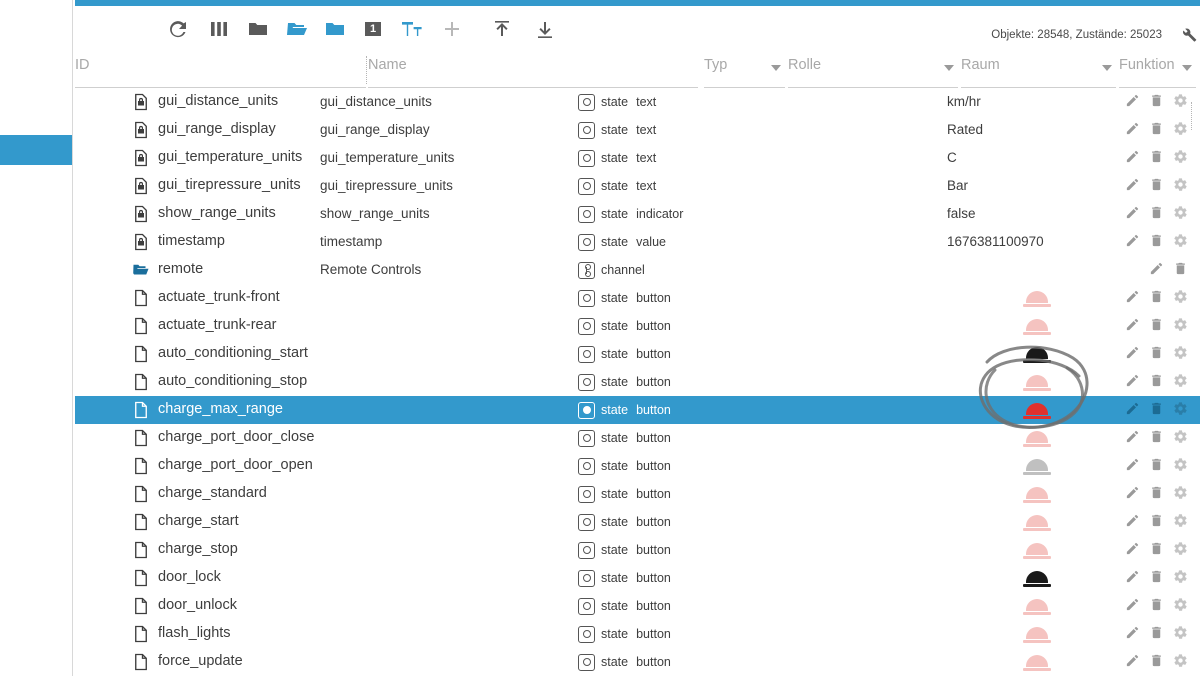  Describe the element at coordinates (36, 612) in the screenshot. I see `sidebar-item-kommandos: Kommandos` at that location.